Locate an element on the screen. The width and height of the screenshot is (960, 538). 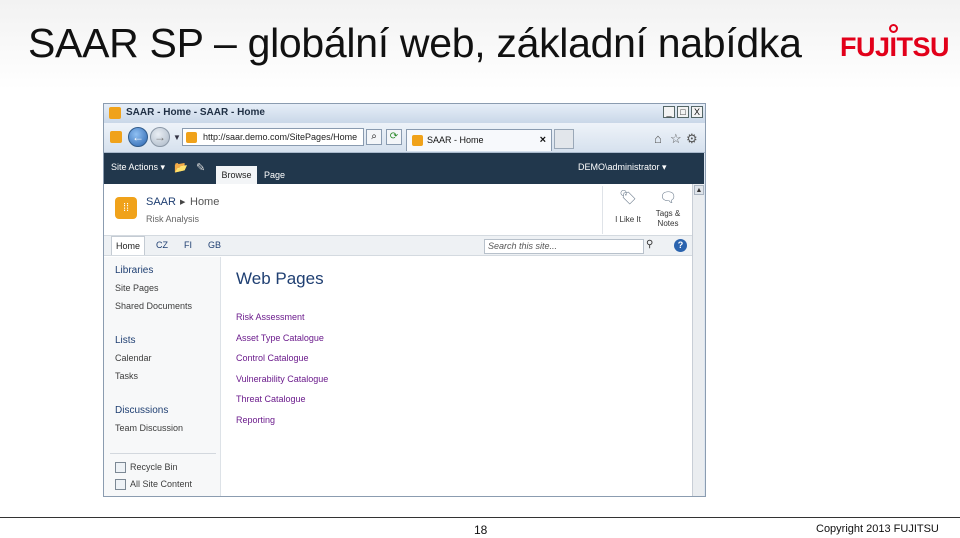
web-pages-title: Web Pages is located at coordinates (280, 278).